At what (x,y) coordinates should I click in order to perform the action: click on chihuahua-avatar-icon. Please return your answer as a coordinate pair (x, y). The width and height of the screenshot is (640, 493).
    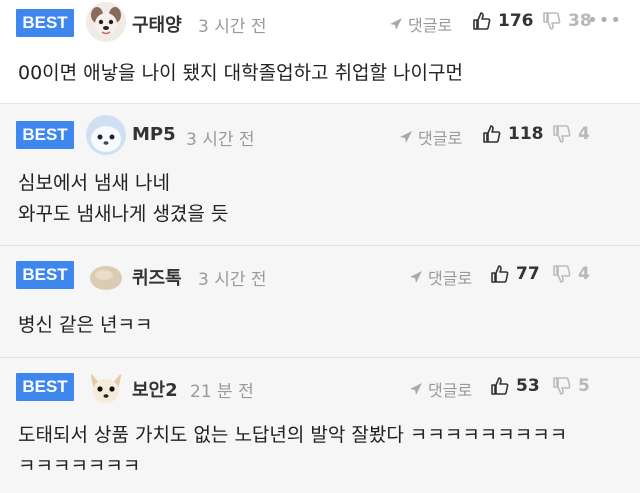
    Looking at the image, I should click on (106, 387).